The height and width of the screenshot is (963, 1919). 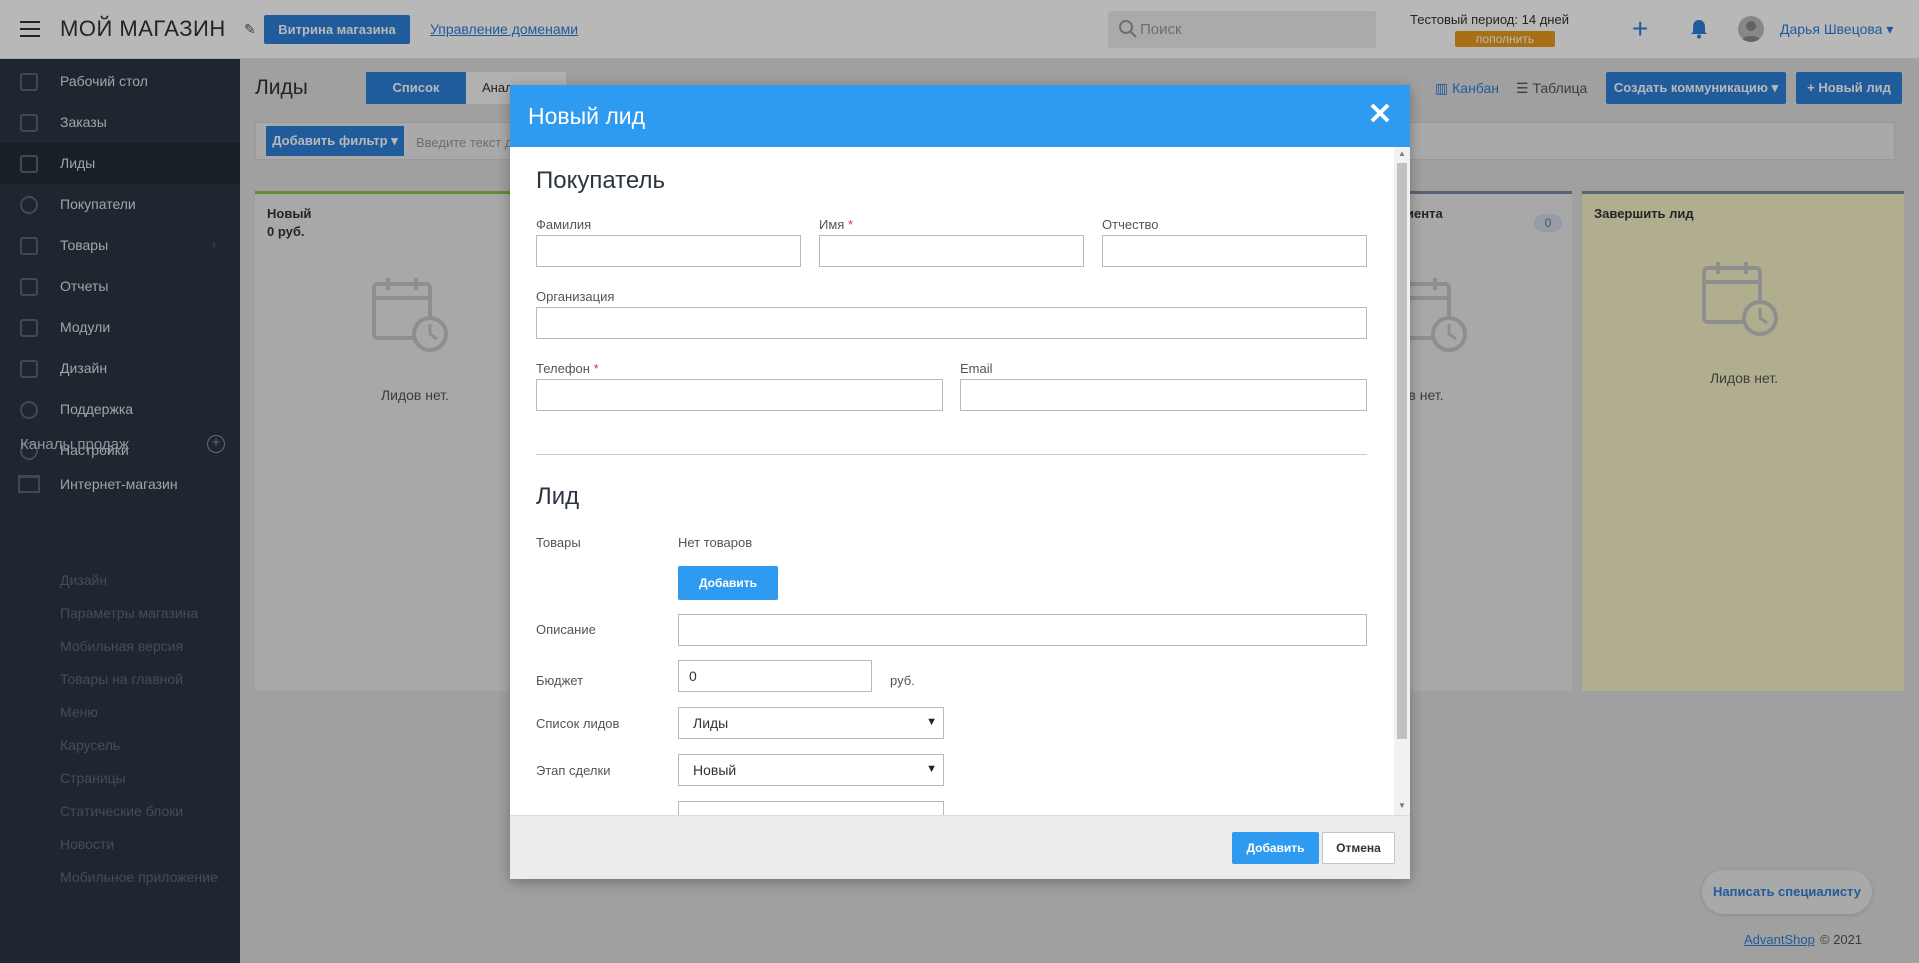 What do you see at coordinates (960, 847) in the screenshot?
I see `modal-footer: Добавить Отмена` at bounding box center [960, 847].